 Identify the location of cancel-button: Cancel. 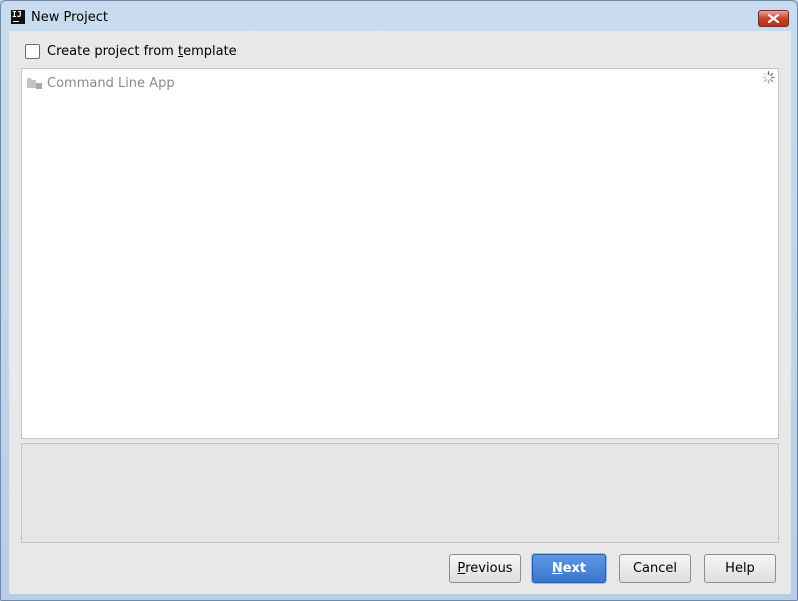
(655, 568).